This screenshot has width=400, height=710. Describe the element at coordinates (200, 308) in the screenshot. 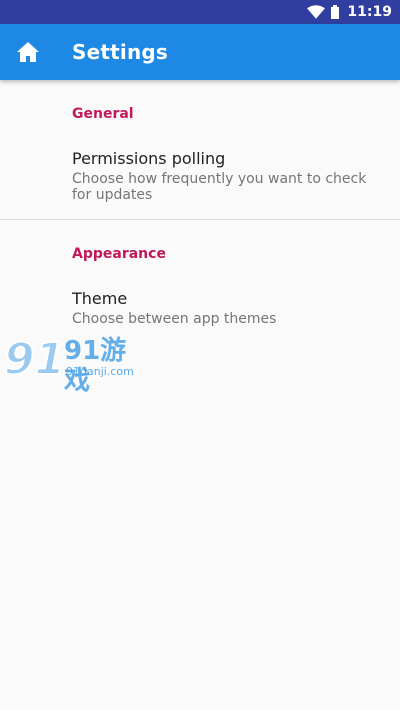

I see `pref-theme: Theme Choose between app themes` at that location.